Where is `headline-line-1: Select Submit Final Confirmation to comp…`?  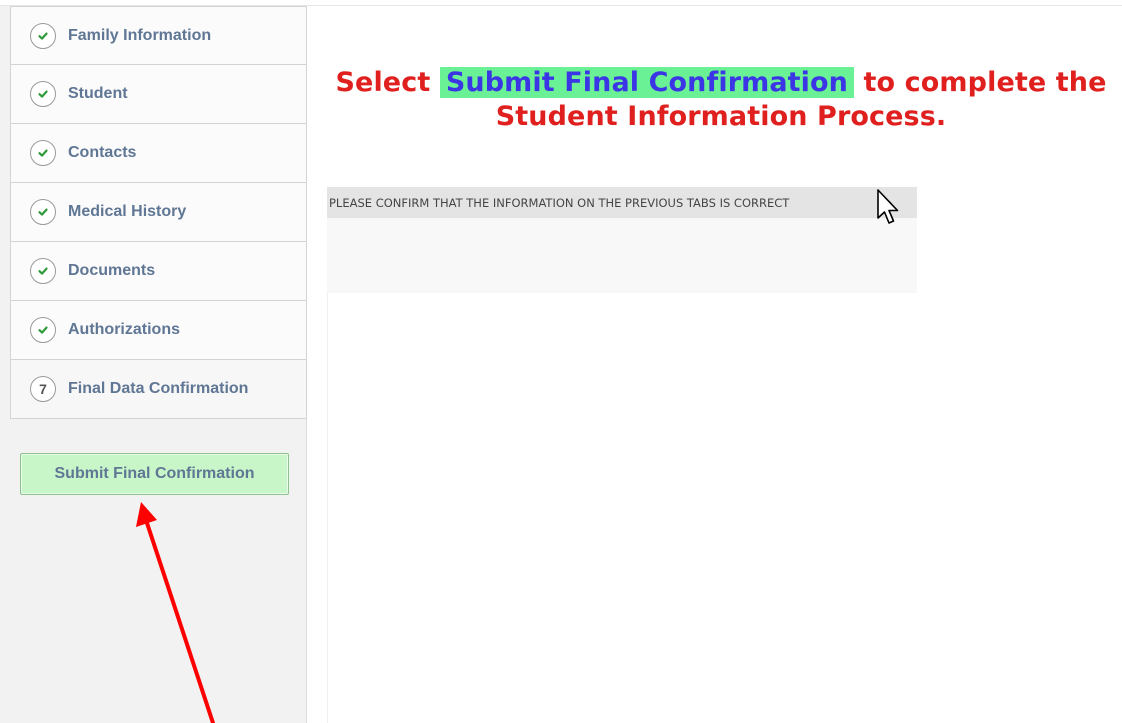
headline-line-1: Select Submit Final Confirmation to comp… is located at coordinates (721, 83).